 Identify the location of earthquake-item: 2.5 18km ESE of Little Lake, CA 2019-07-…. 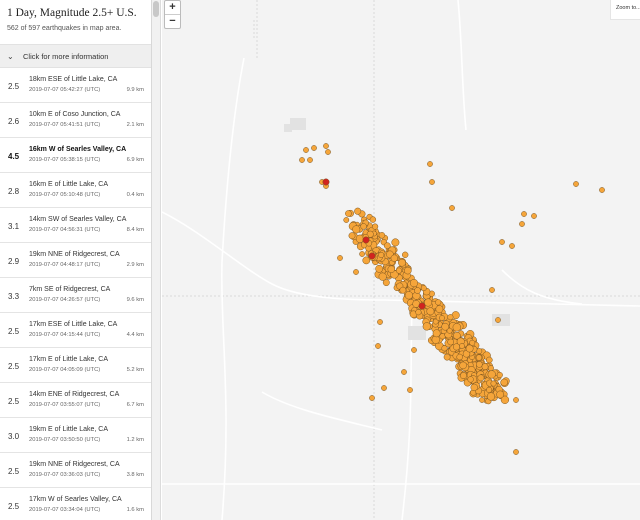
(75, 85).